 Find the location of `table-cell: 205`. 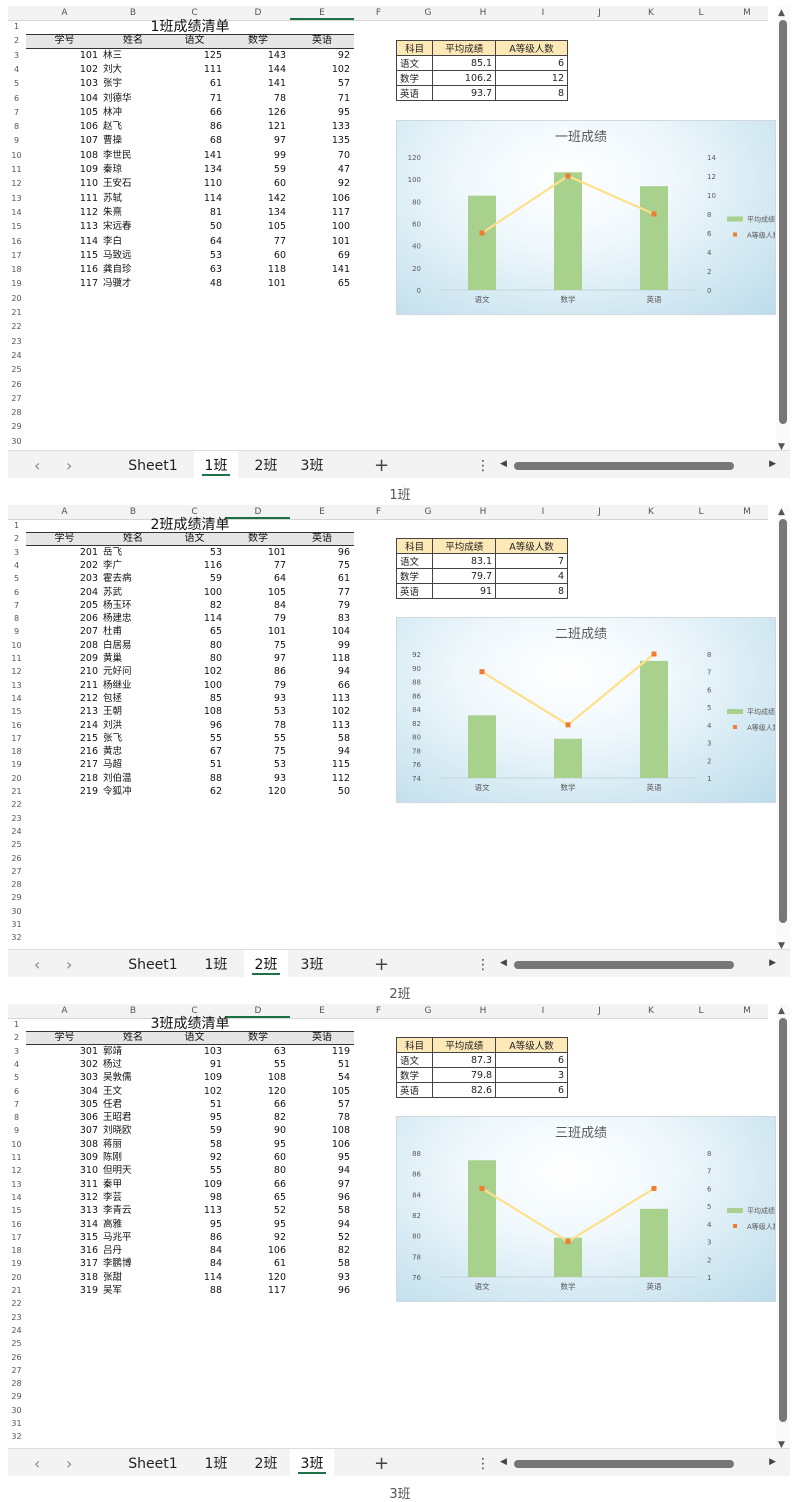

table-cell: 205 is located at coordinates (62, 605).